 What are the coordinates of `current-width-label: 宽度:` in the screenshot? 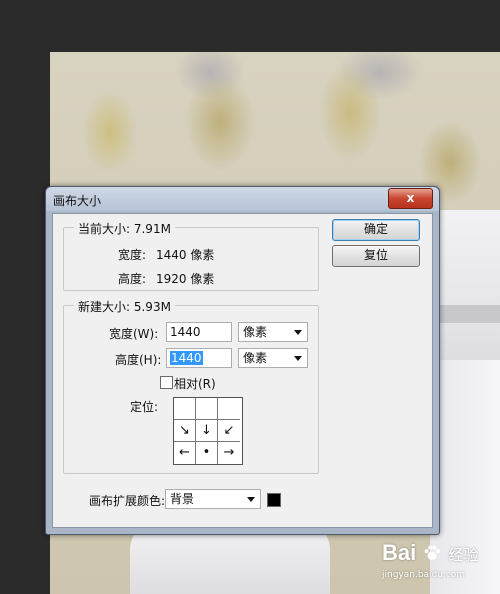 It's located at (132, 255).